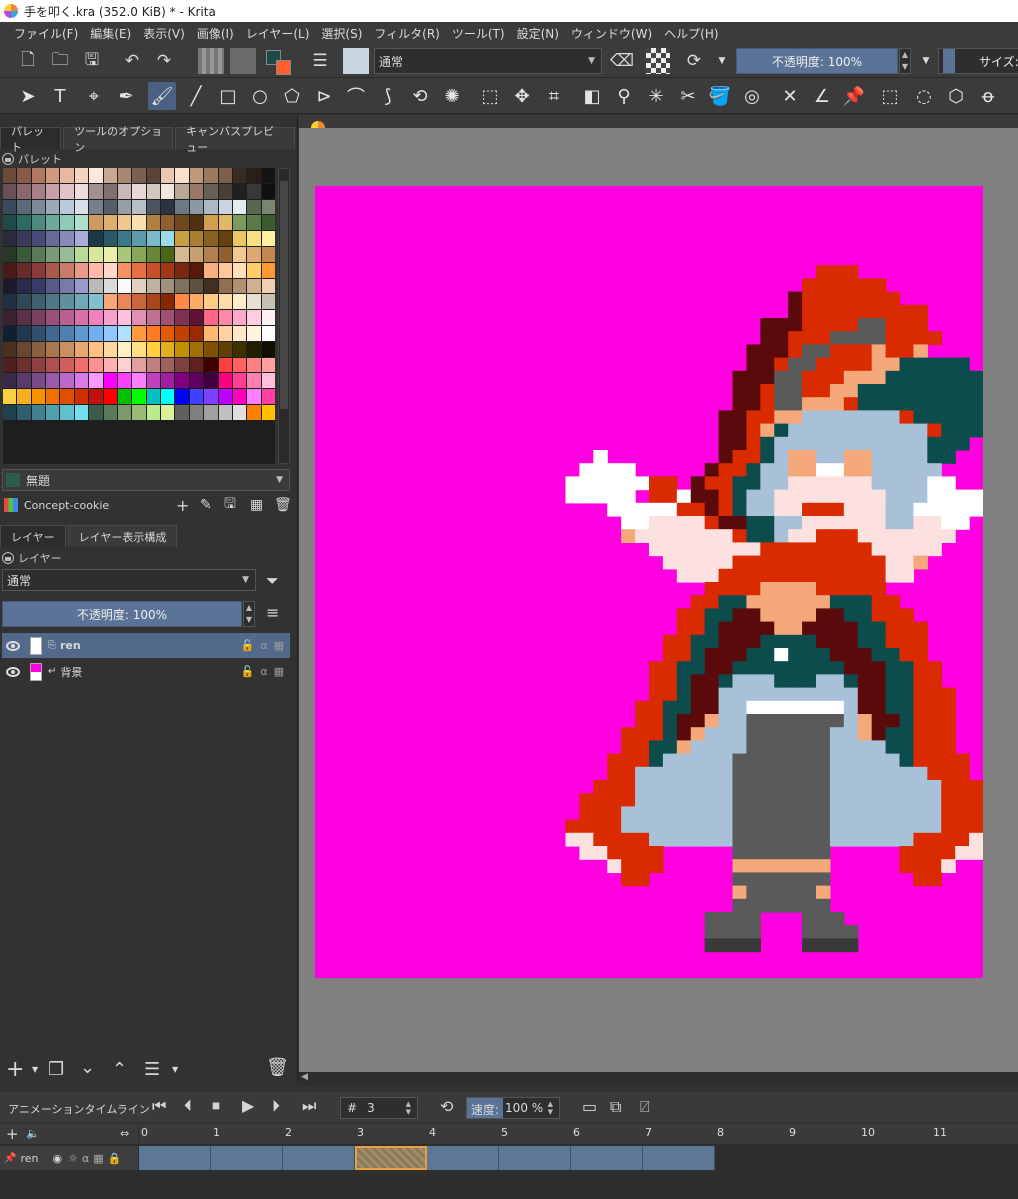 This screenshot has width=1018, height=1199. I want to click on stop-icon: ⏹, so click(216, 1106).